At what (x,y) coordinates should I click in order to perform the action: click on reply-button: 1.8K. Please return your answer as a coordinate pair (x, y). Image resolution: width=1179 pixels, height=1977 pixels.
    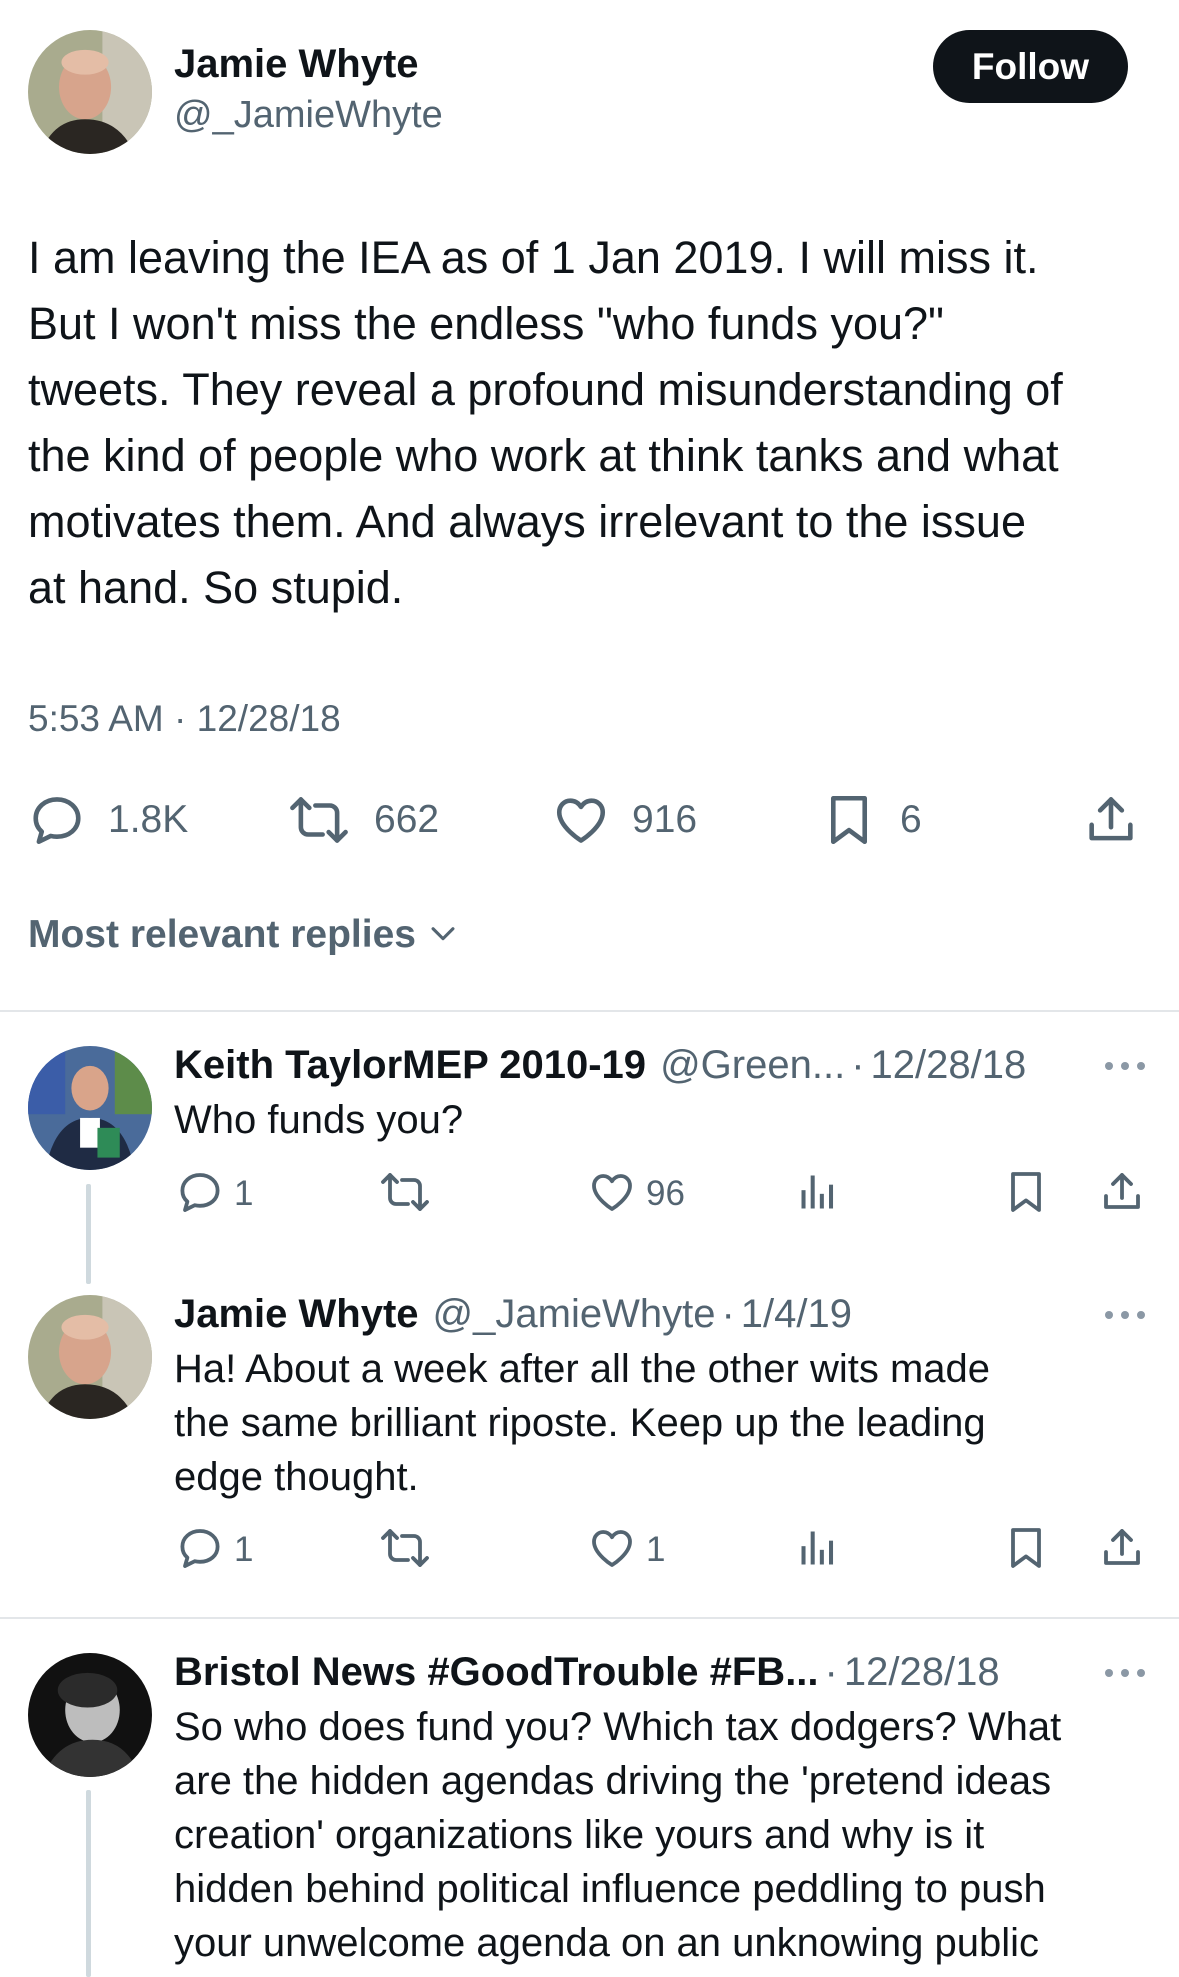
    Looking at the image, I should click on (108, 820).